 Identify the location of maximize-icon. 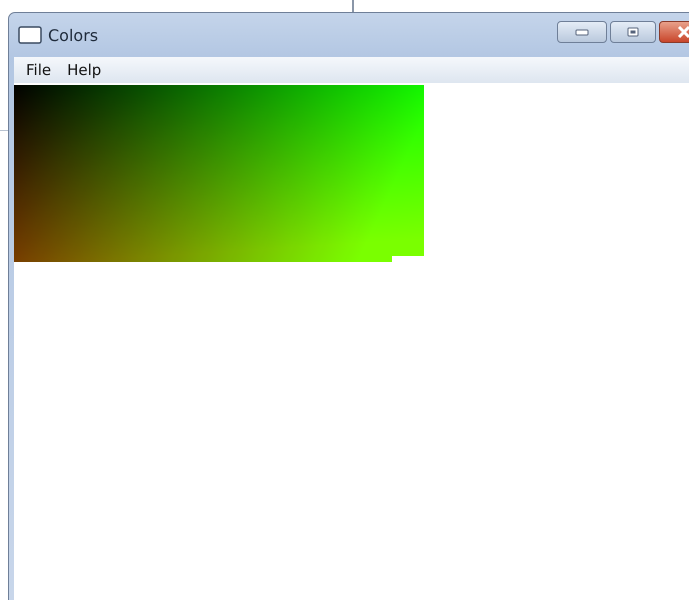
(633, 32).